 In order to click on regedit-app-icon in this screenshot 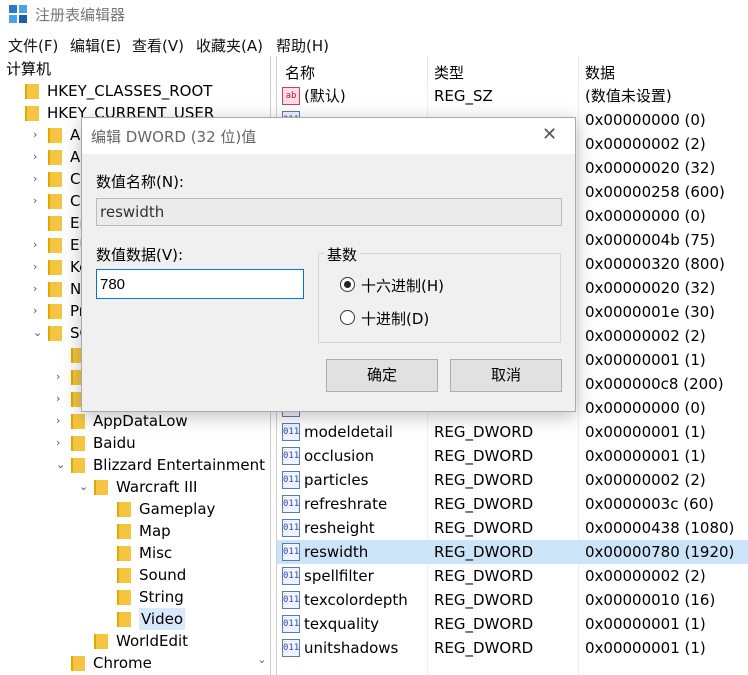, I will do `click(19, 15)`.